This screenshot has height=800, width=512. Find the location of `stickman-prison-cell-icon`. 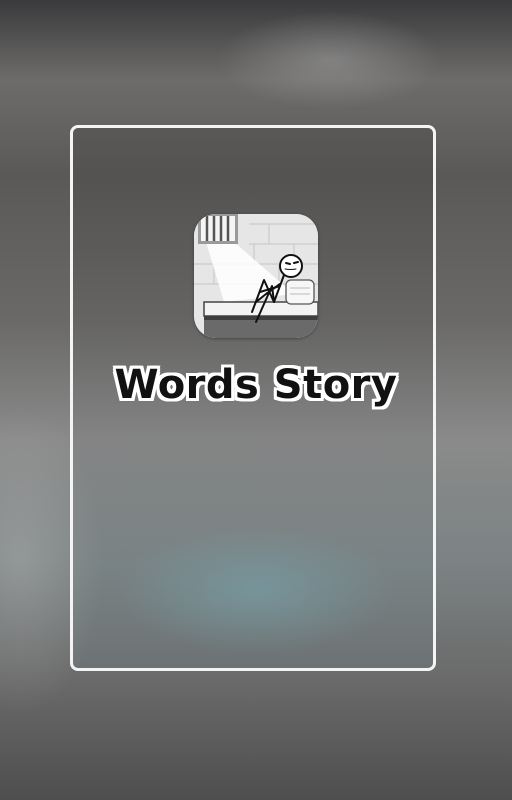

stickman-prison-cell-icon is located at coordinates (256, 276).